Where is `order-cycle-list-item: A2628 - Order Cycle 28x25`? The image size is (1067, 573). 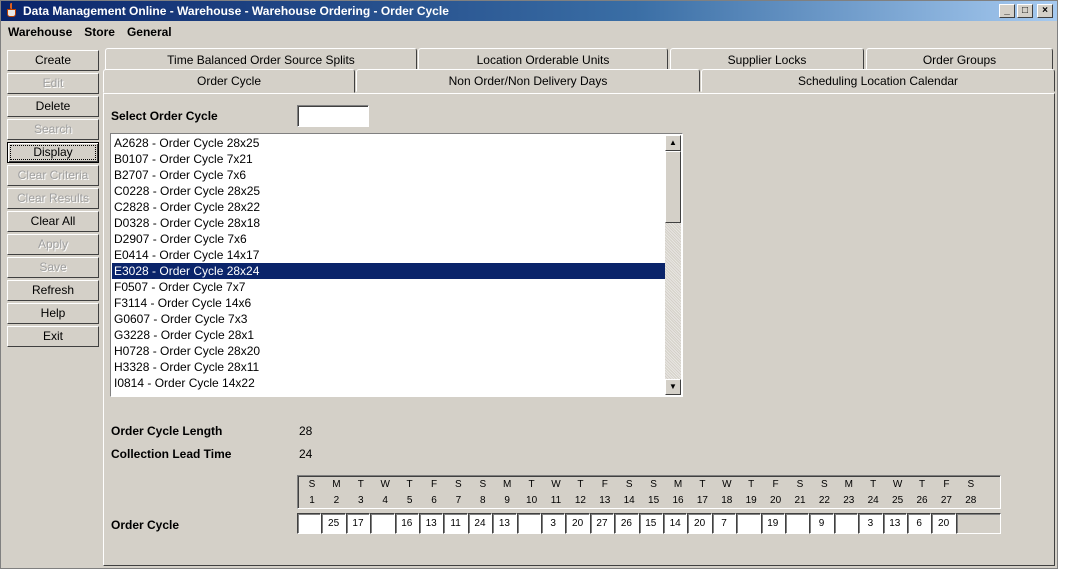
order-cycle-list-item: A2628 - Order Cycle 28x25 is located at coordinates (389, 143).